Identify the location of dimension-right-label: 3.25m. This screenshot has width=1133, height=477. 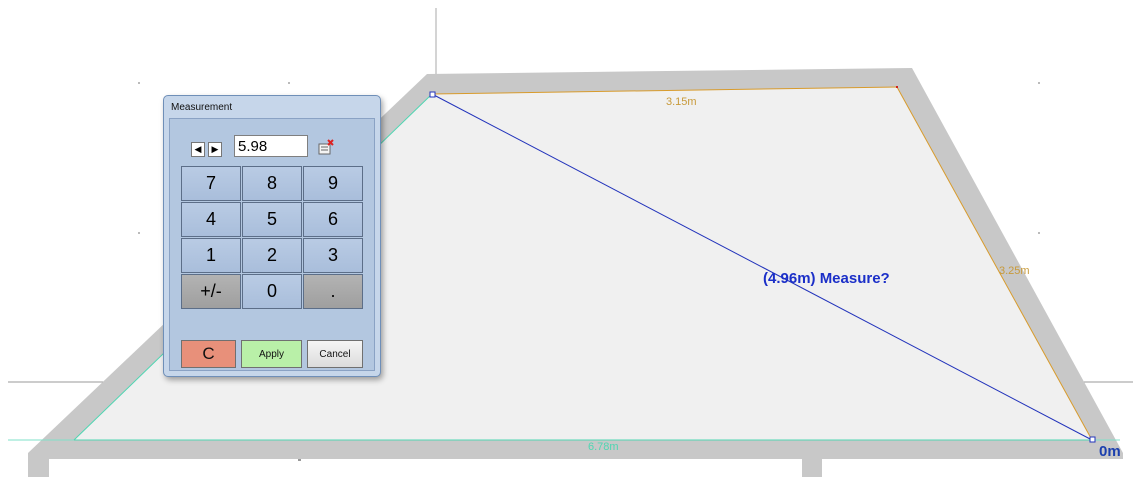
(1014, 271).